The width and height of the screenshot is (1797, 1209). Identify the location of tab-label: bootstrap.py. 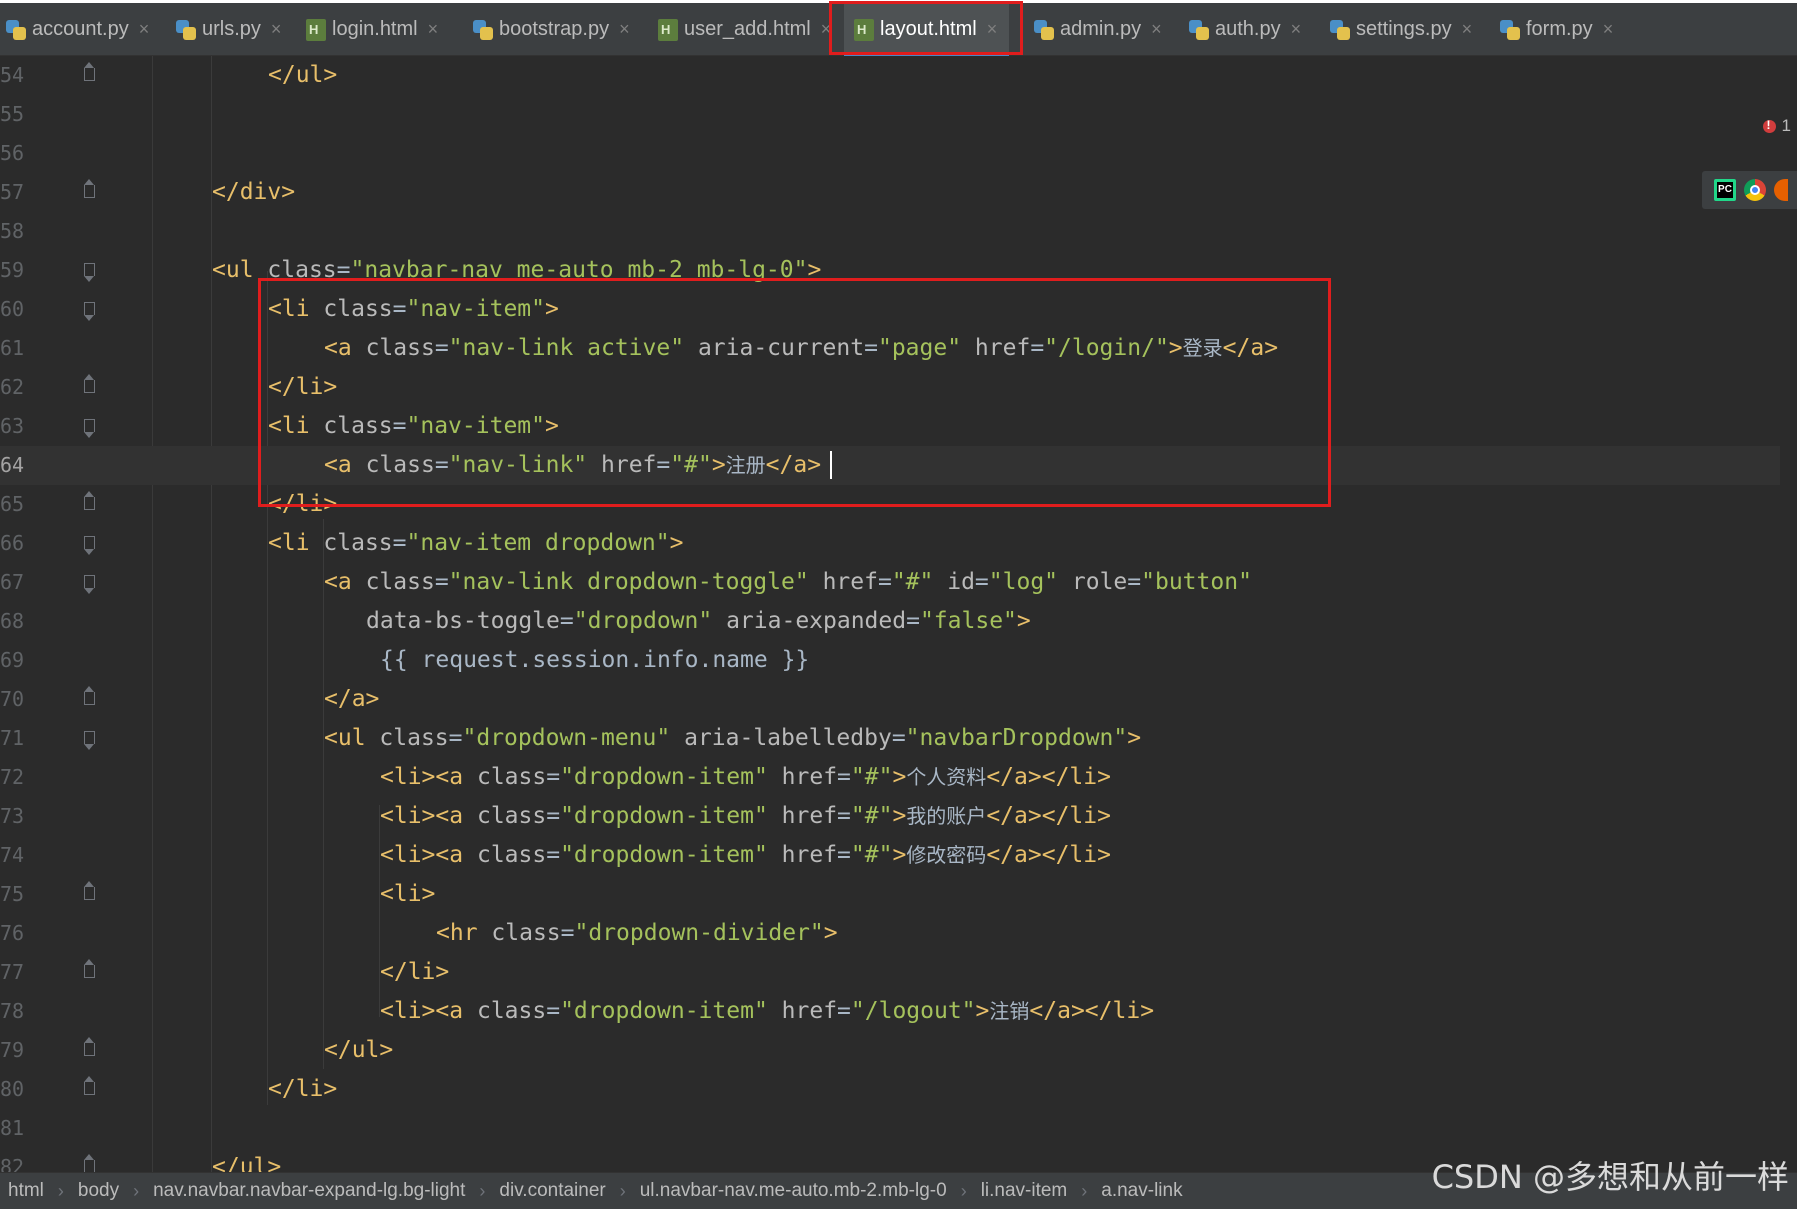
(554, 29).